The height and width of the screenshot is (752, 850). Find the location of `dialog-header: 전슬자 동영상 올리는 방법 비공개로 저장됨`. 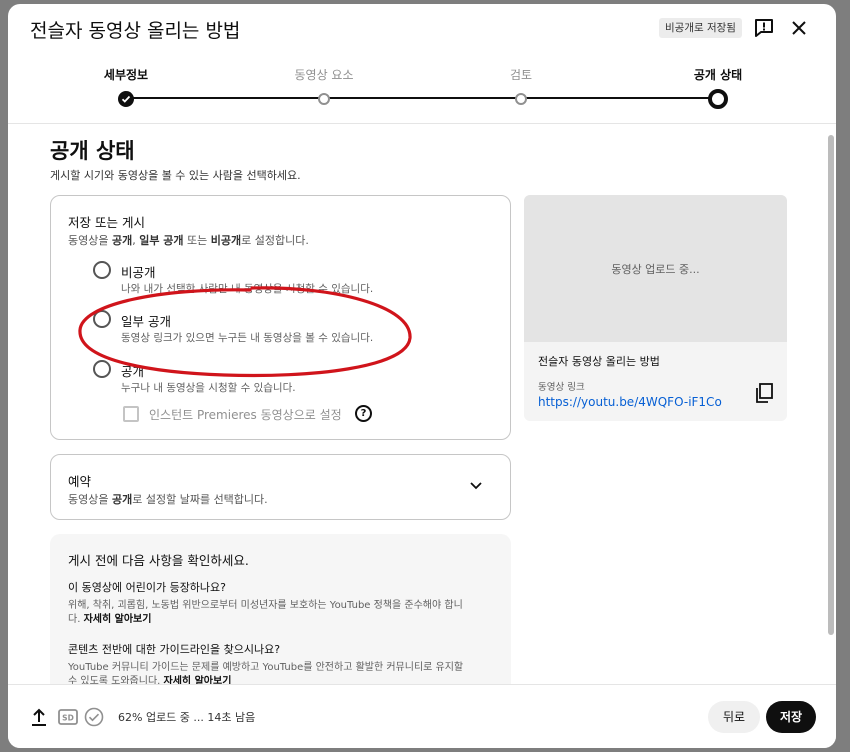

dialog-header: 전슬자 동영상 올리는 방법 비공개로 저장됨 is located at coordinates (422, 29).